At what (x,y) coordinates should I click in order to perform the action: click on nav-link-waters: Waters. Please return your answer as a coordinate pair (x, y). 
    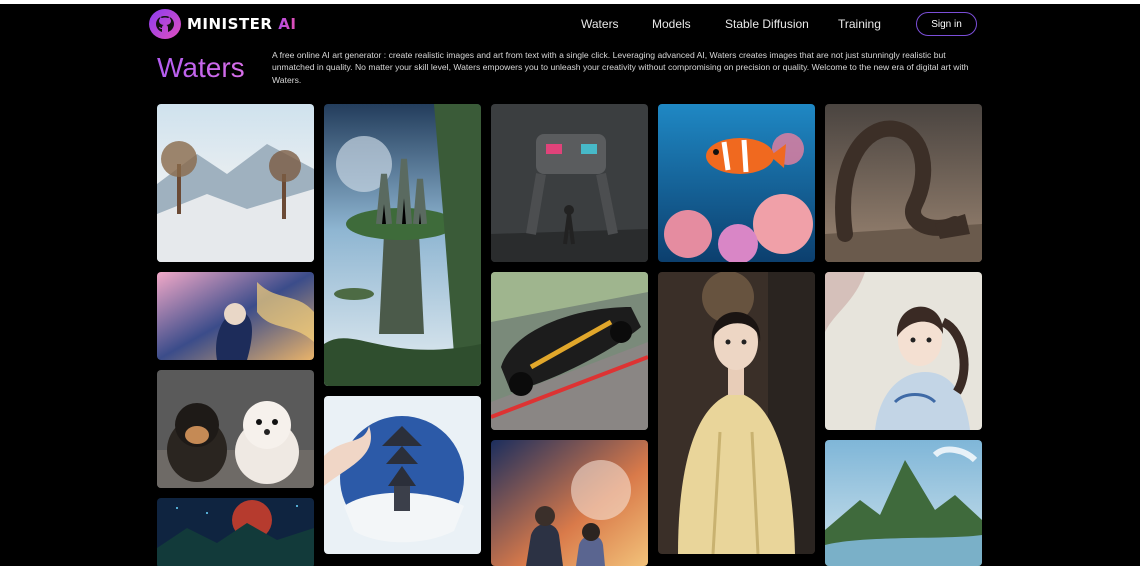
    Looking at the image, I should click on (600, 24).